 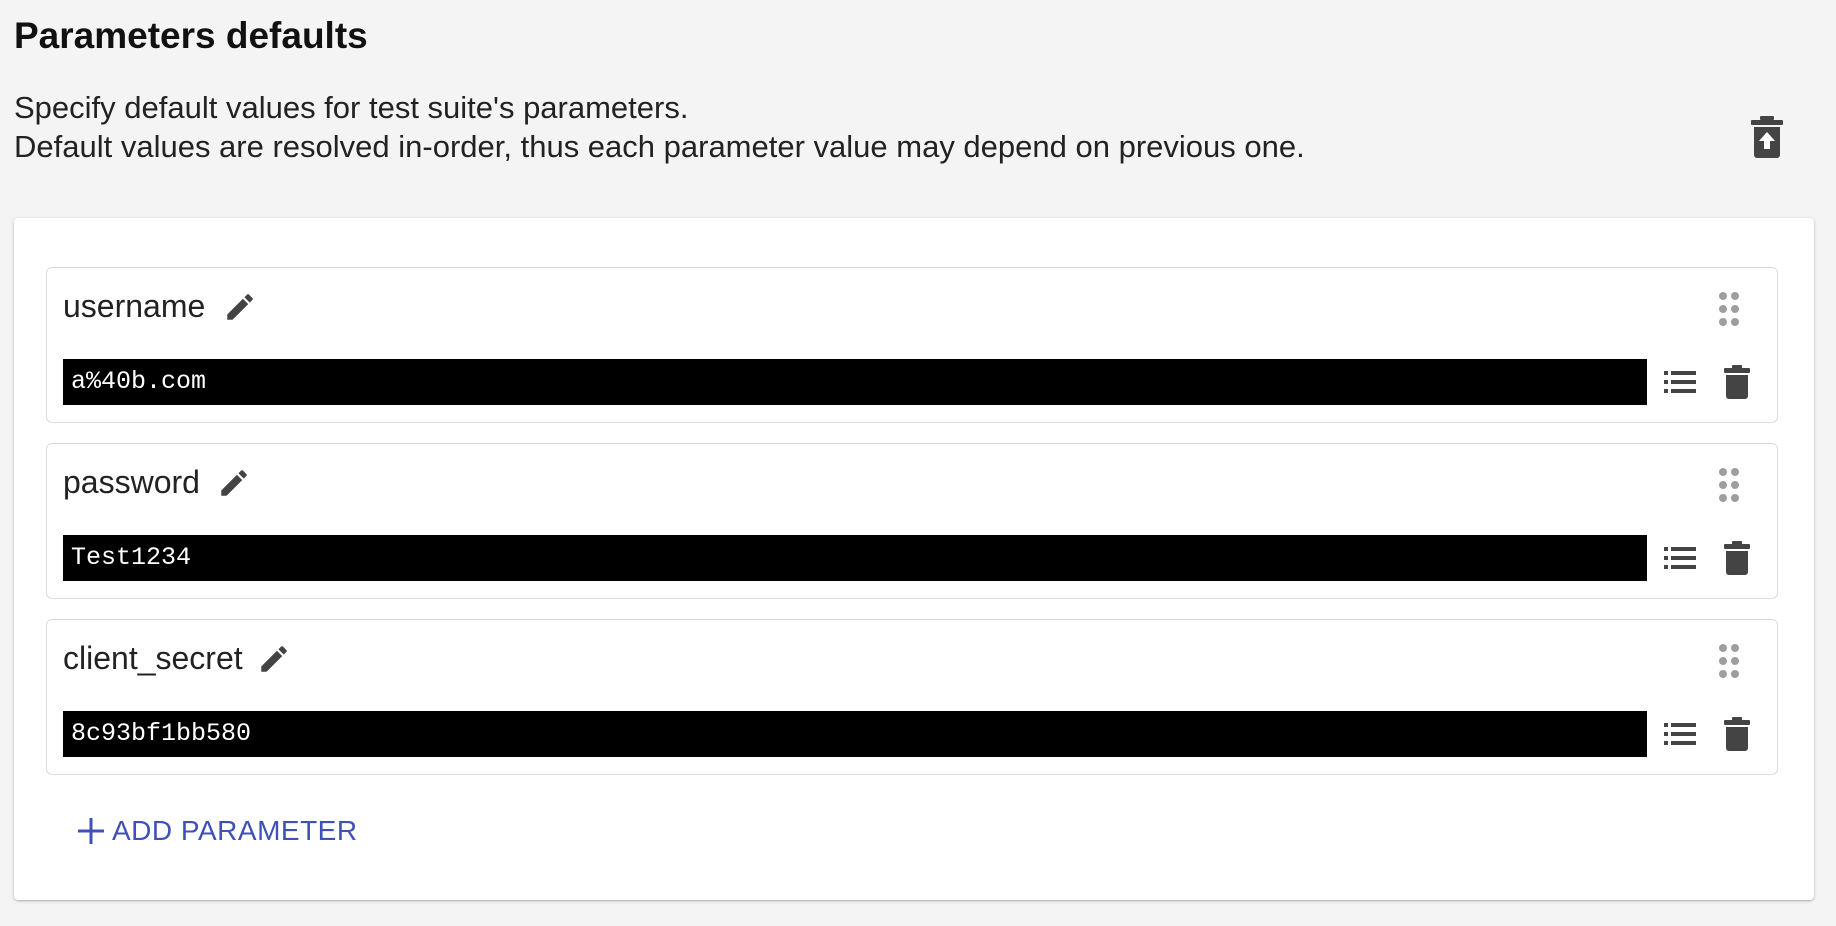 I want to click on add-parameter-label: ADD PARAMETER, so click(x=235, y=830).